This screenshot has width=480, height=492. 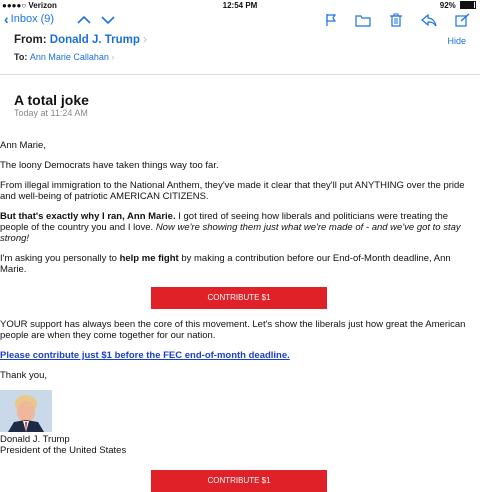 I want to click on to-label: To:, so click(x=21, y=57).